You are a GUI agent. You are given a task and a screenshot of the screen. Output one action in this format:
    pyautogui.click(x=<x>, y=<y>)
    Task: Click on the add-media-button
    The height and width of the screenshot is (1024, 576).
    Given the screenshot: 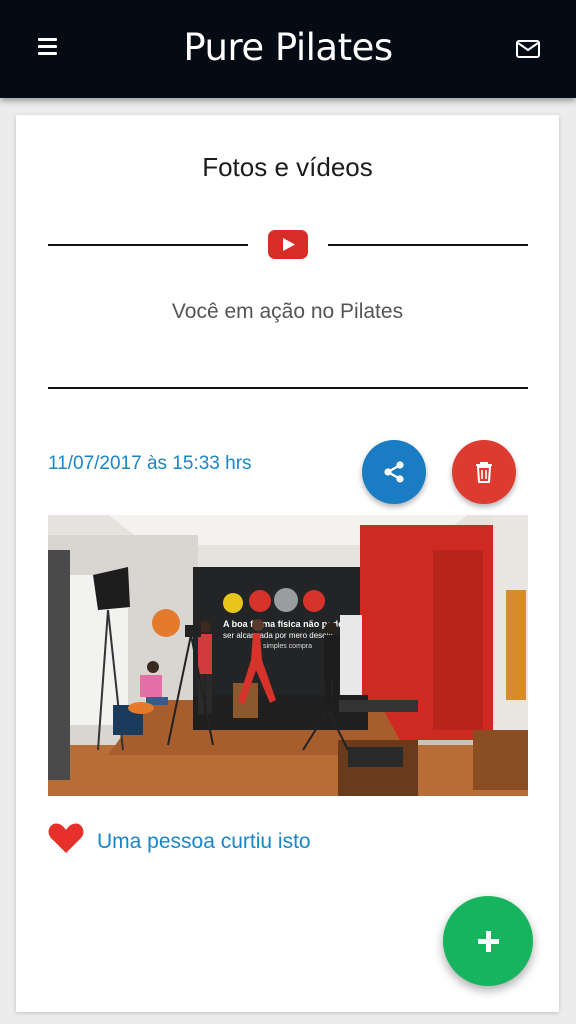 What is the action you would take?
    pyautogui.click(x=488, y=941)
    